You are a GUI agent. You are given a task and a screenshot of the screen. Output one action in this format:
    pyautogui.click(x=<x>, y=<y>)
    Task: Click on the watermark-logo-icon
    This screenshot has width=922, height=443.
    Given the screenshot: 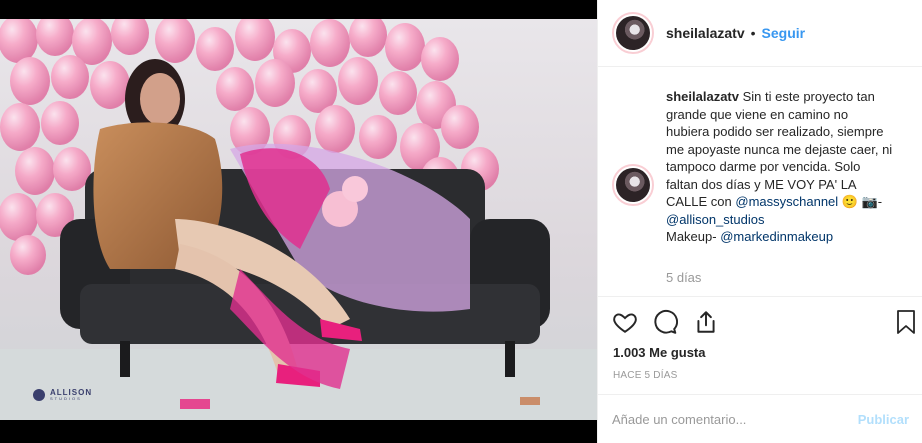 What is the action you would take?
    pyautogui.click(x=39, y=395)
    